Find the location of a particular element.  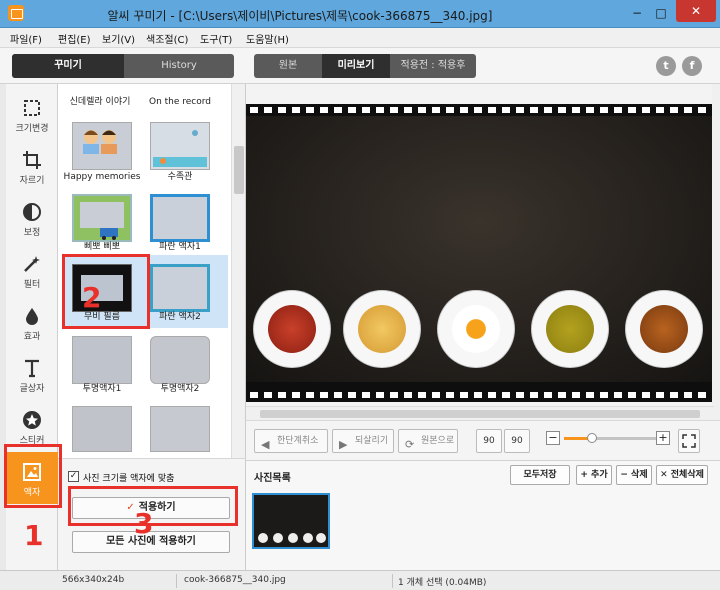

menu-view: 보기(V) is located at coordinates (118, 38).